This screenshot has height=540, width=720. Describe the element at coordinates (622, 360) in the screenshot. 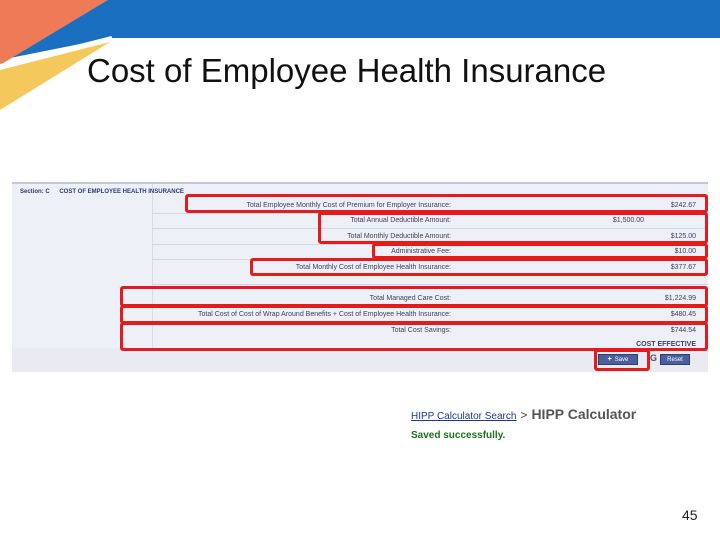

I see `highlight-save-button` at that location.